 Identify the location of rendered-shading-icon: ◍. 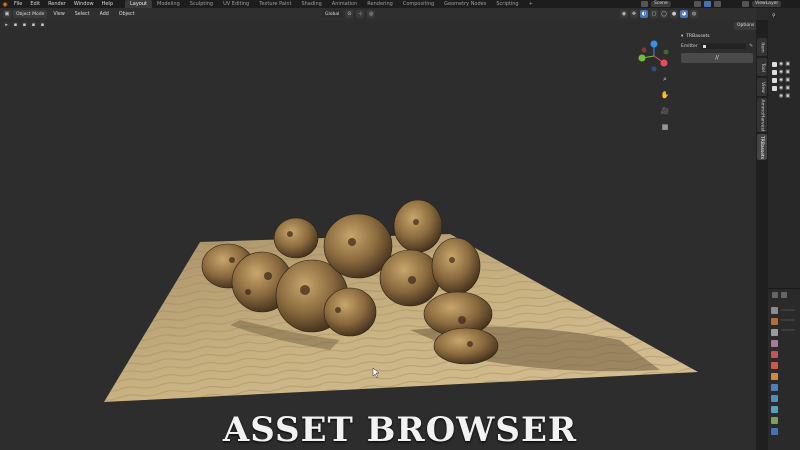
(694, 14).